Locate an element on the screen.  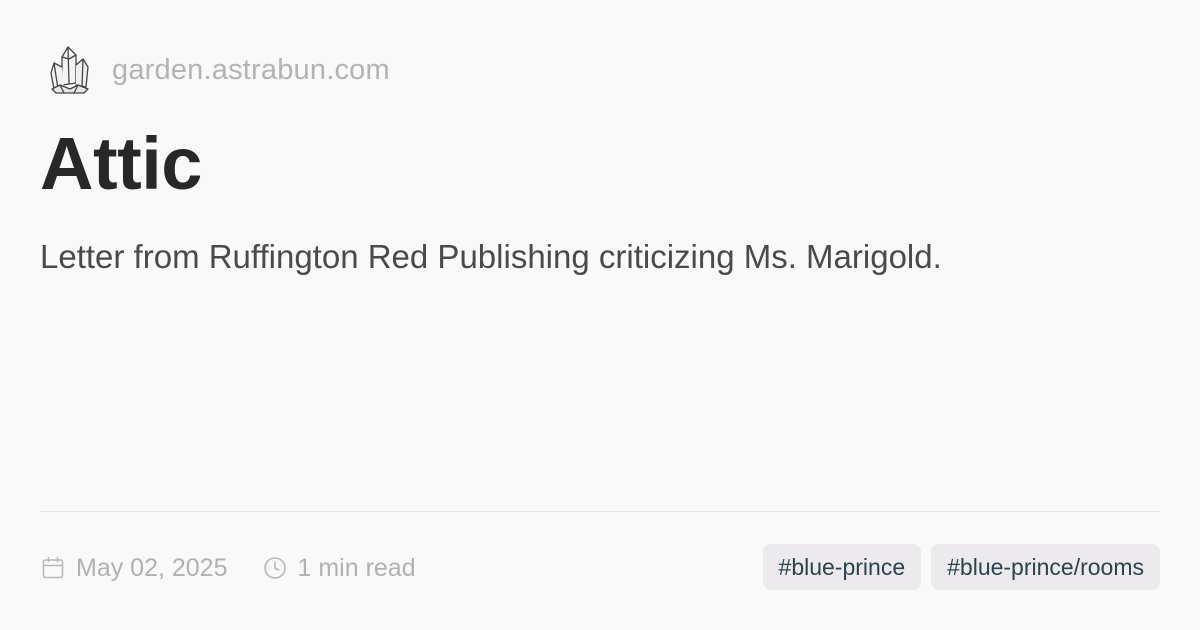
site-header: garden.astrabun.com is located at coordinates (217, 70).